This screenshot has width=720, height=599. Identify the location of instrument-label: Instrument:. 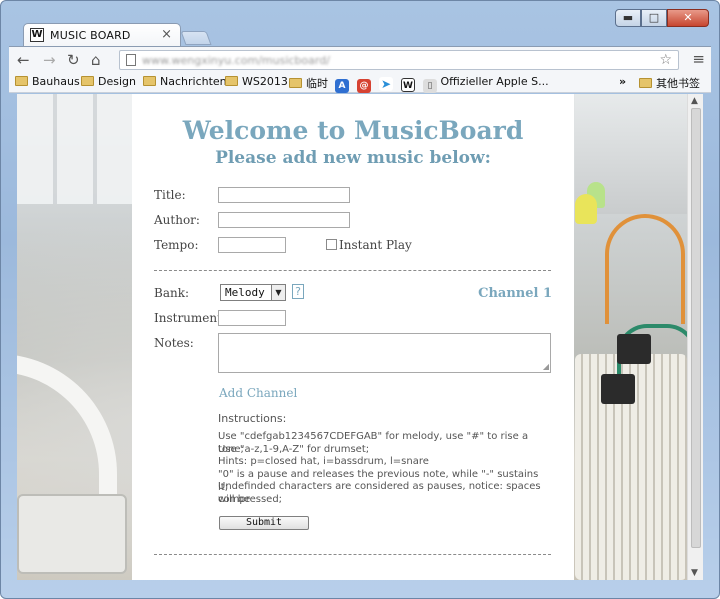
(190, 318).